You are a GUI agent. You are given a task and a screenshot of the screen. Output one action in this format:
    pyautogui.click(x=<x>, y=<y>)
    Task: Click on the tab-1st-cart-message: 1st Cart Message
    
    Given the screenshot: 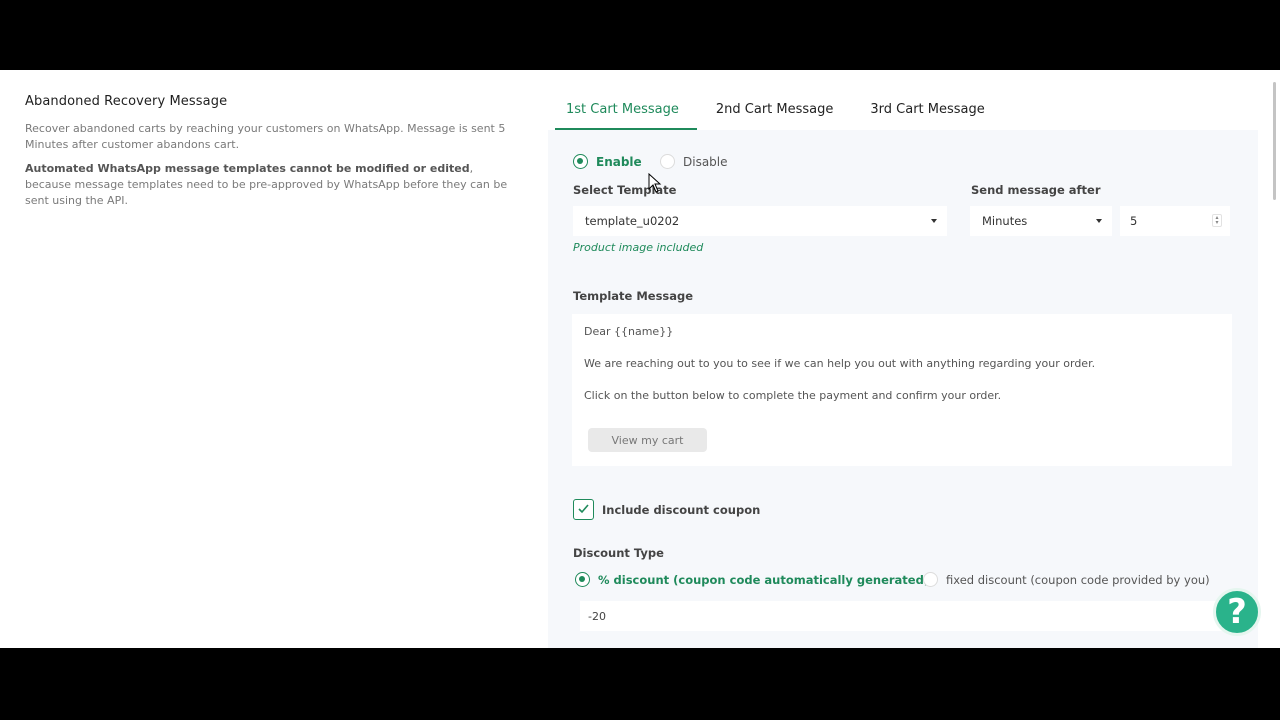 What is the action you would take?
    pyautogui.click(x=626, y=113)
    